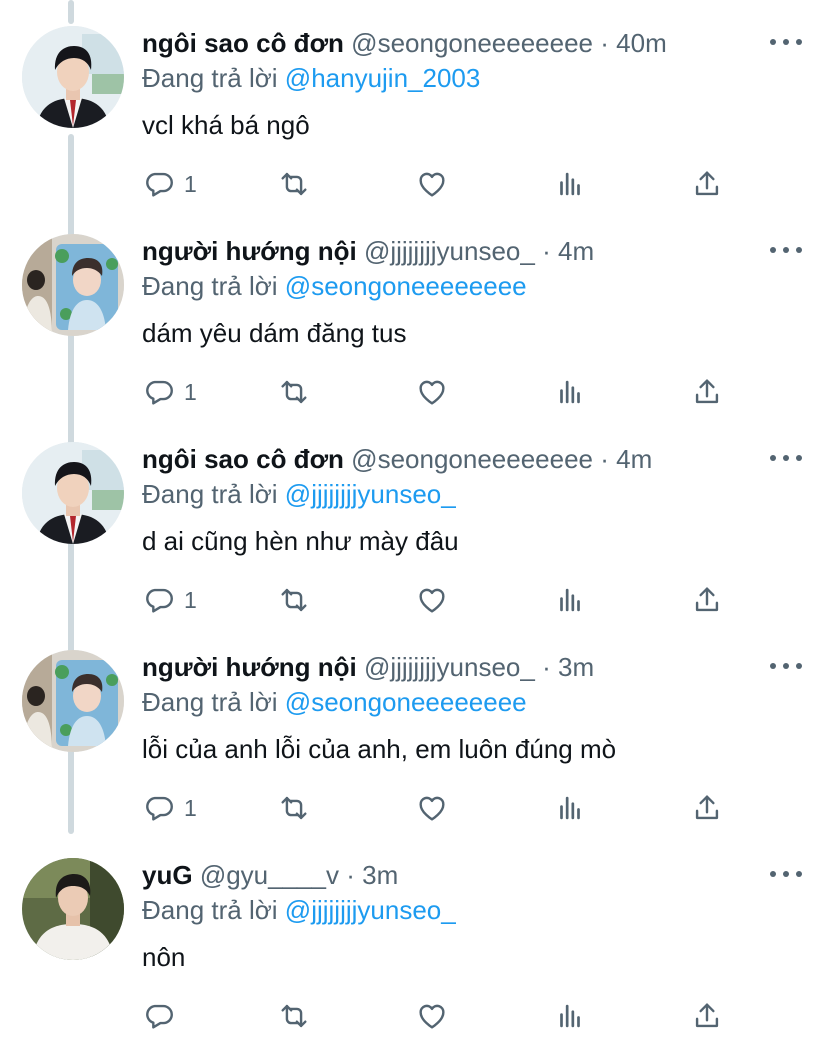 The height and width of the screenshot is (1042, 828). What do you see at coordinates (379, 749) in the screenshot?
I see `tweet-text: lỗi của anh lỗi của anh, em luôn đúng mò` at bounding box center [379, 749].